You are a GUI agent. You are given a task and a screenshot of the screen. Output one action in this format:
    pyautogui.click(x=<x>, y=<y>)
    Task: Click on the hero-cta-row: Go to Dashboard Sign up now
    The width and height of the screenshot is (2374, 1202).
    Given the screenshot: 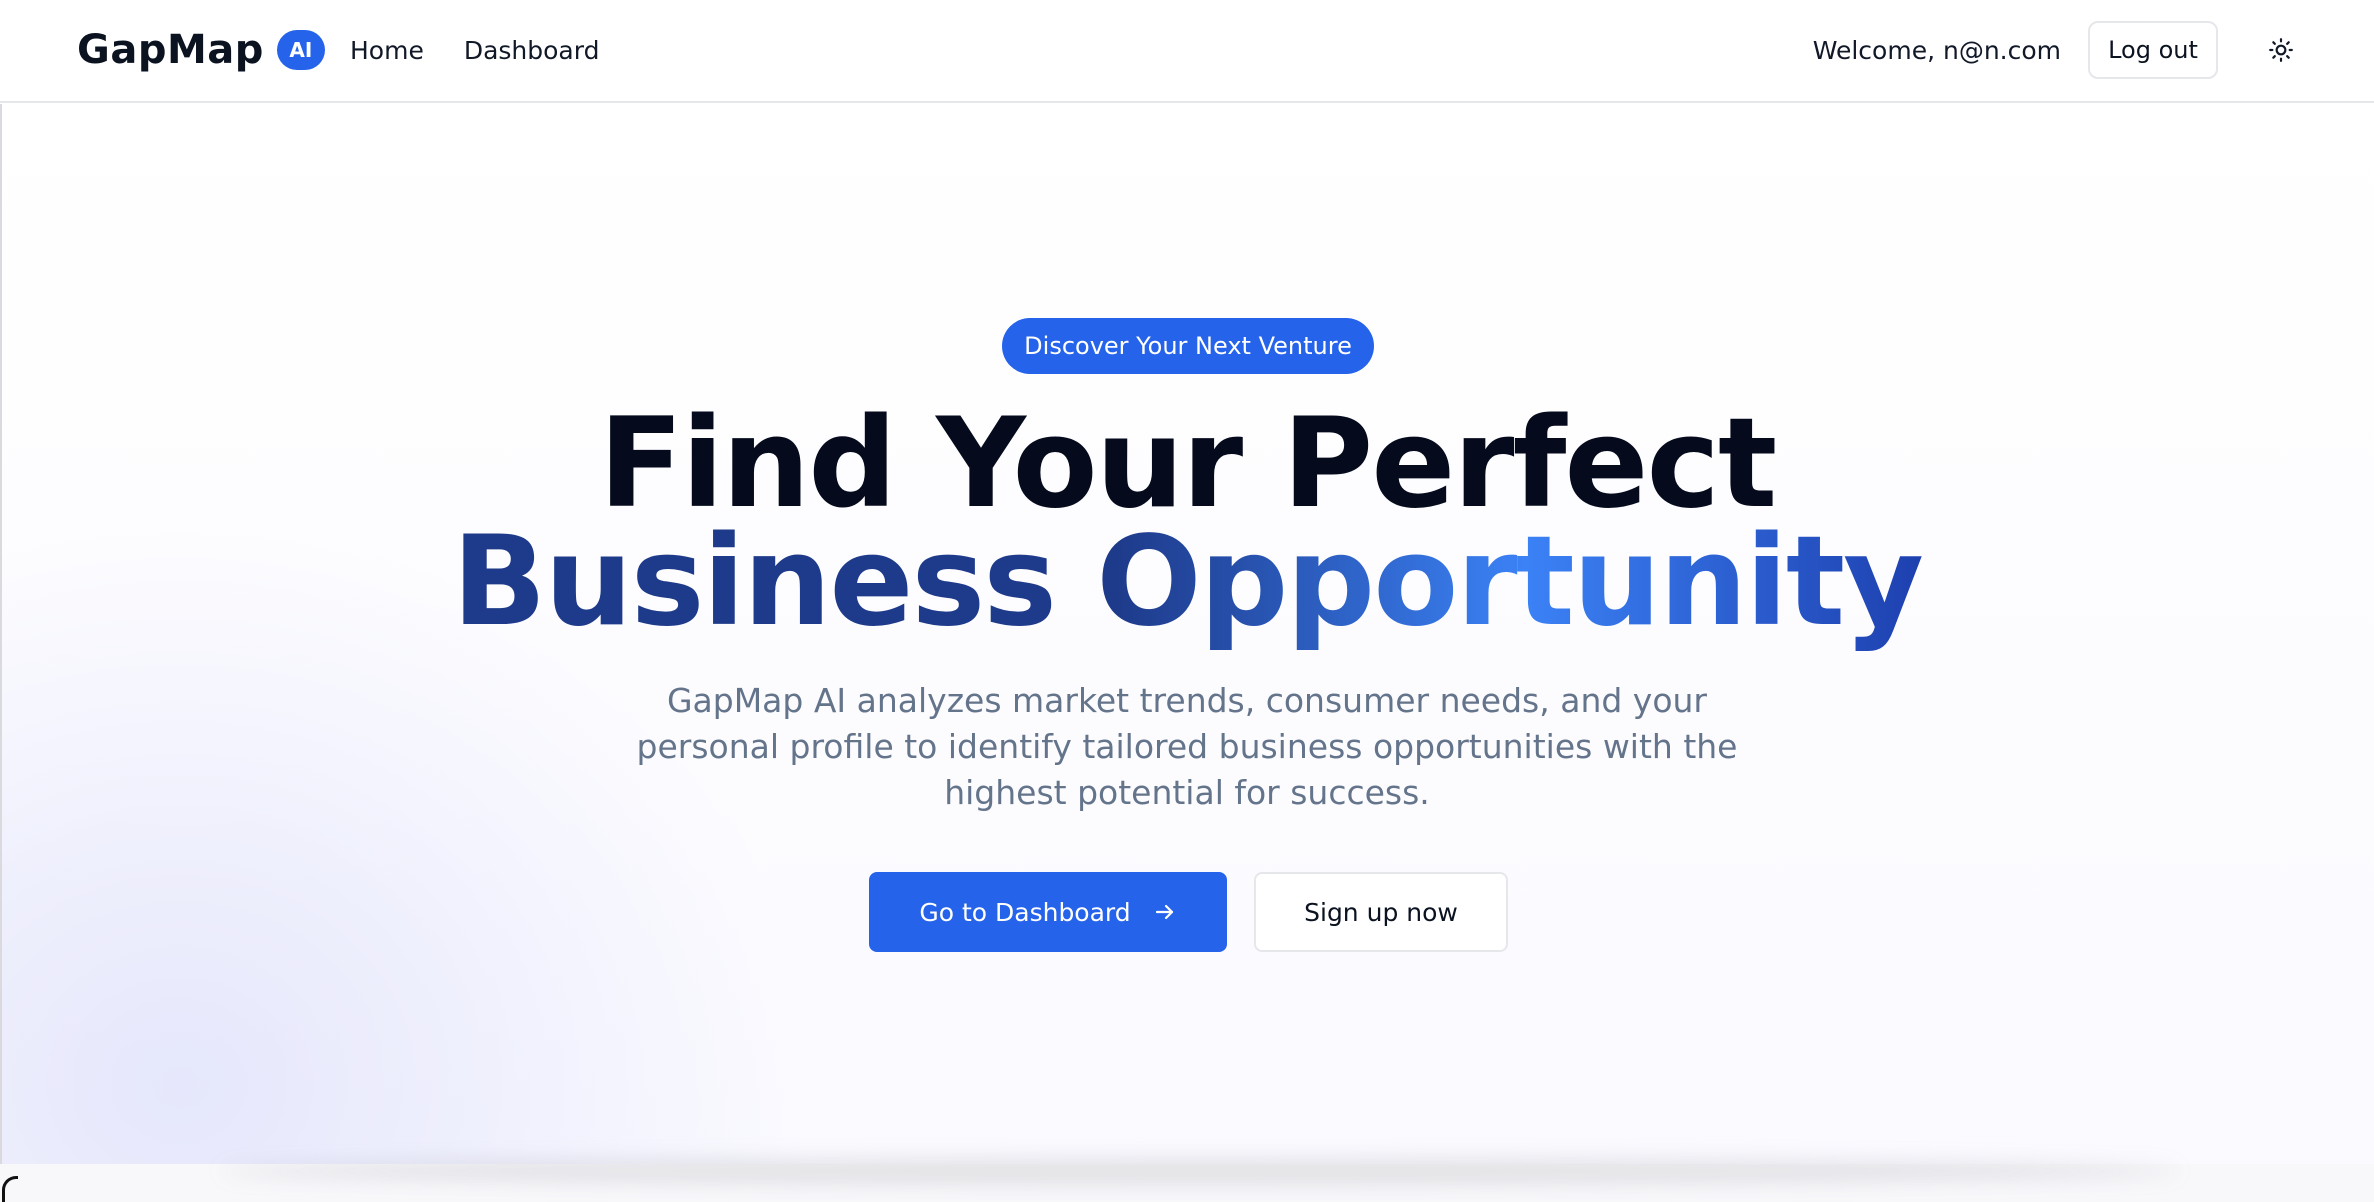 What is the action you would take?
    pyautogui.click(x=1187, y=912)
    